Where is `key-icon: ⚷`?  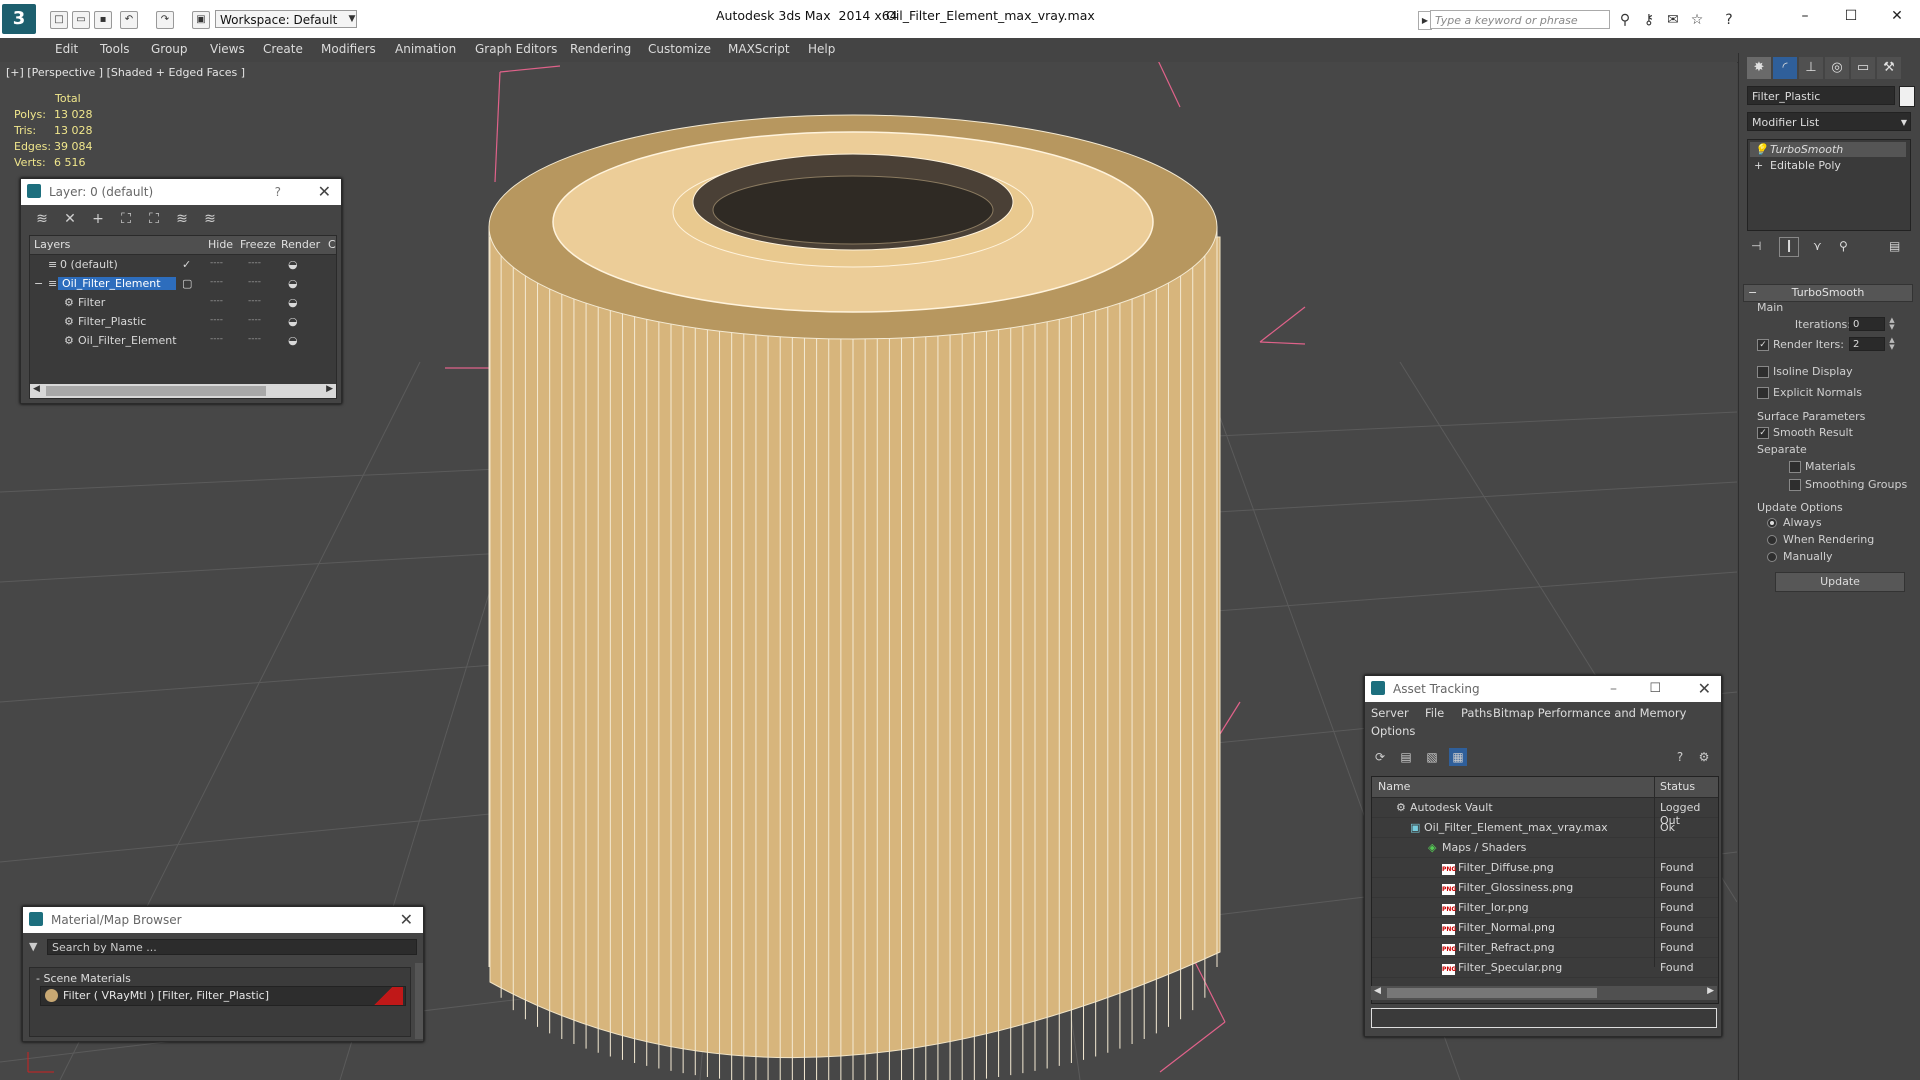 key-icon: ⚷ is located at coordinates (1649, 20).